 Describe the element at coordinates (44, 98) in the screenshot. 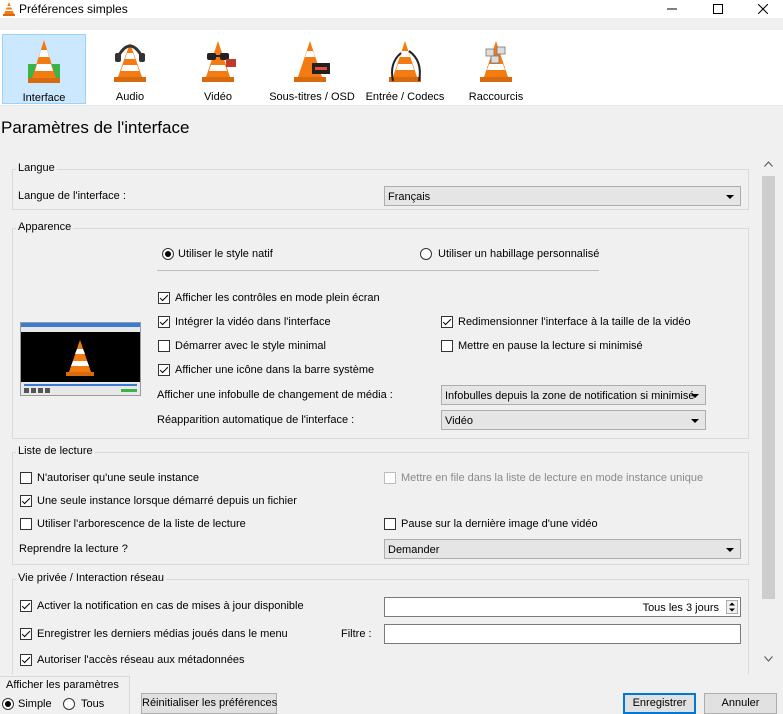

I see `category-label: Interface` at that location.